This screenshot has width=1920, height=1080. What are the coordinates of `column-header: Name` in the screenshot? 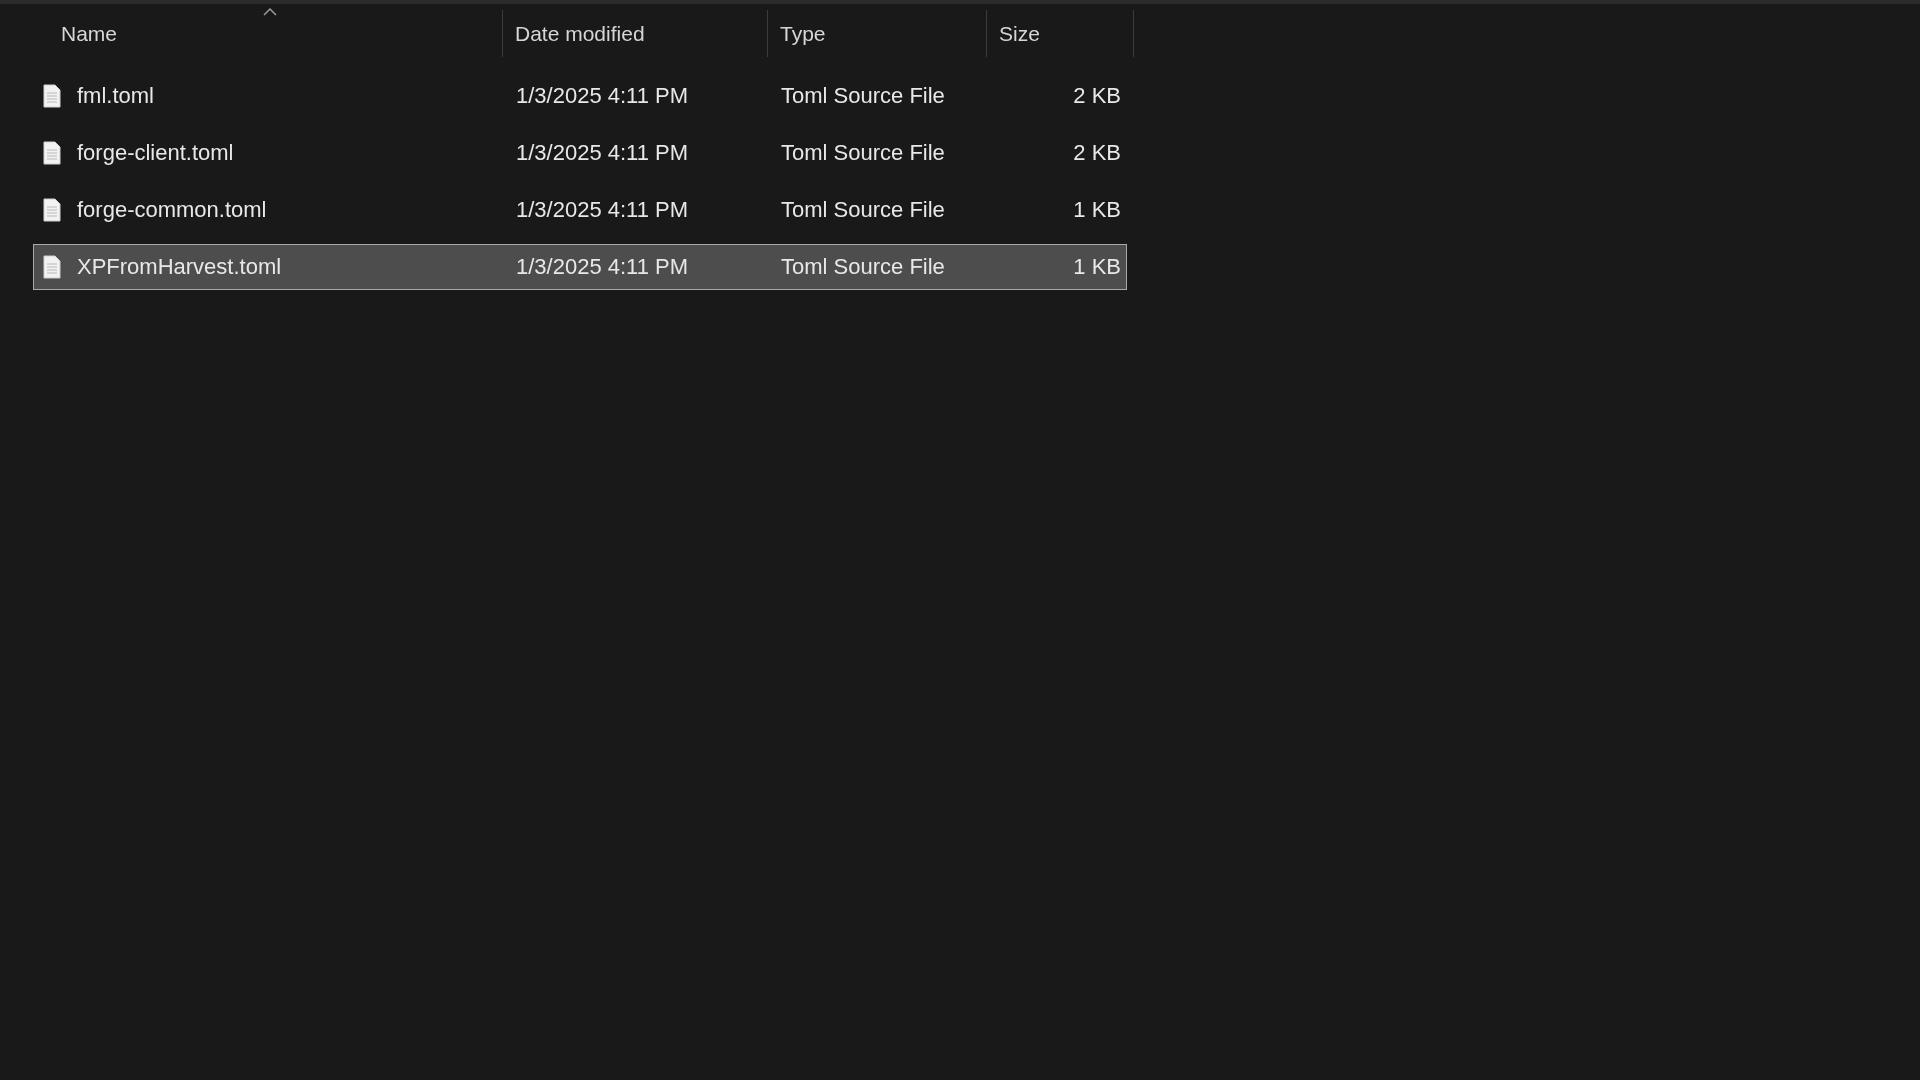 It's located at (251, 33).